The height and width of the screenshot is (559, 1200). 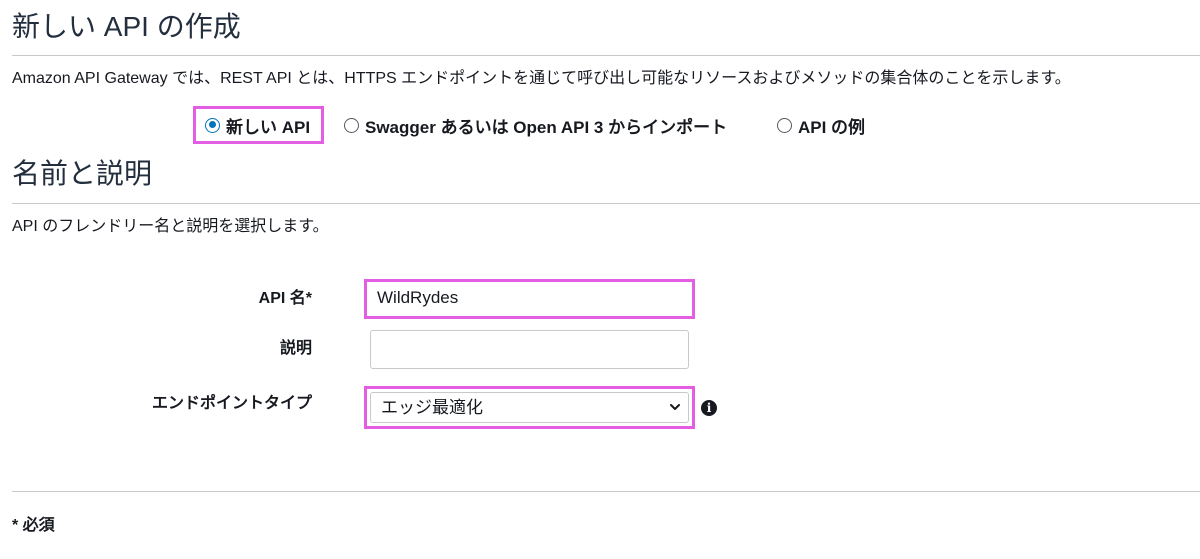 What do you see at coordinates (432, 407) in the screenshot?
I see `endpoint-type-value: エッジ最適化` at bounding box center [432, 407].